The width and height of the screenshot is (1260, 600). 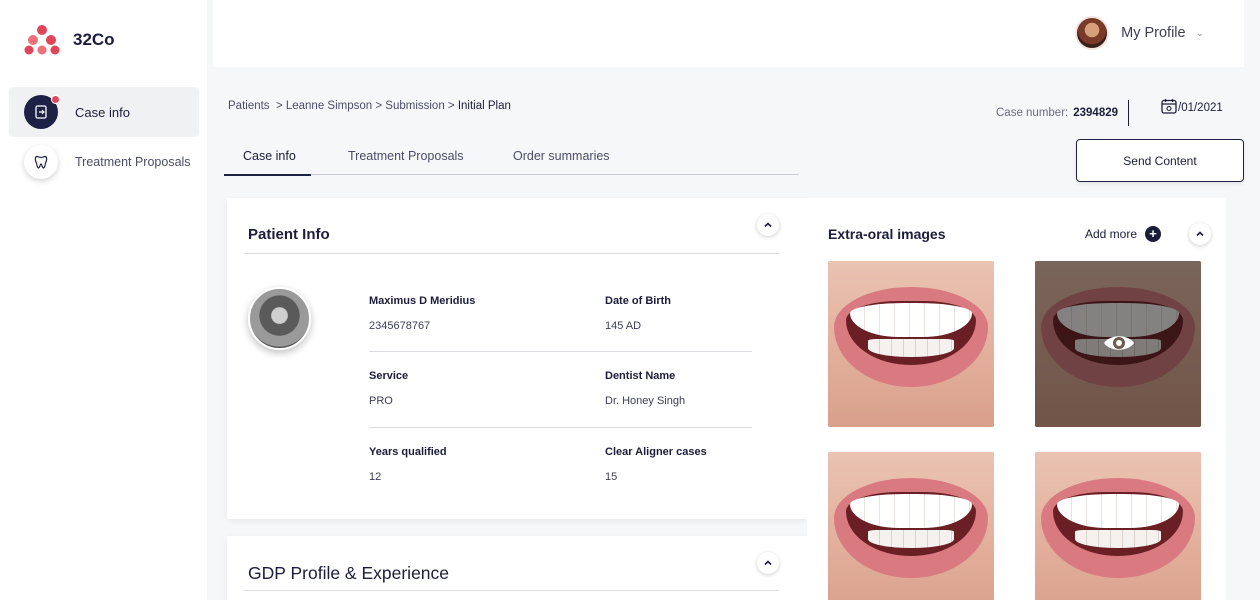 What do you see at coordinates (55, 99) in the screenshot?
I see `notification-dot` at bounding box center [55, 99].